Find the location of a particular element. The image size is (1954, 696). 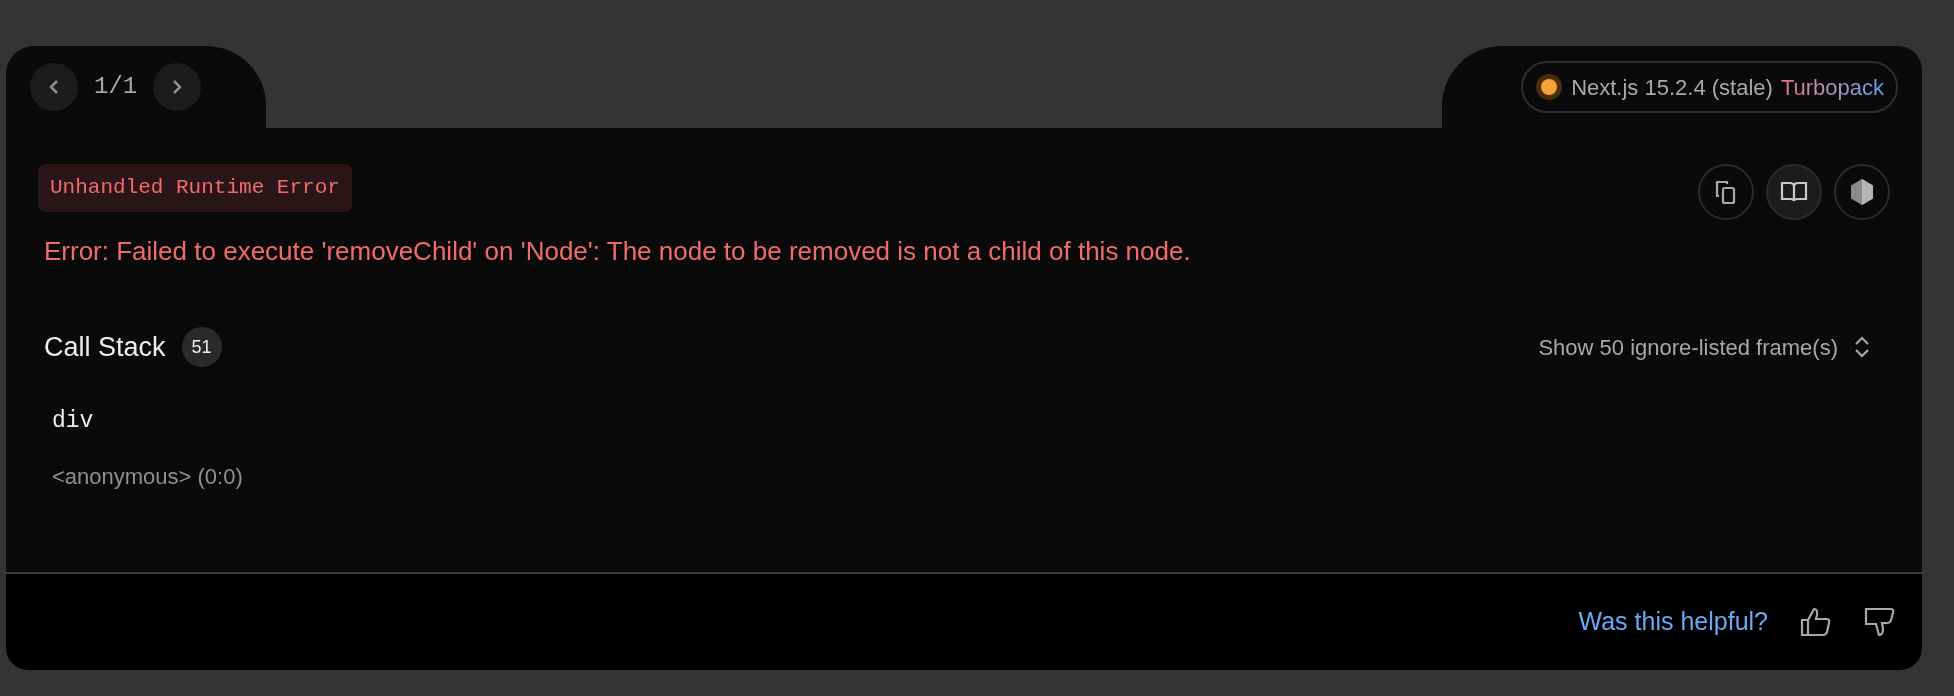

error-type-badge: Unhandled Runtime Error is located at coordinates (195, 188).